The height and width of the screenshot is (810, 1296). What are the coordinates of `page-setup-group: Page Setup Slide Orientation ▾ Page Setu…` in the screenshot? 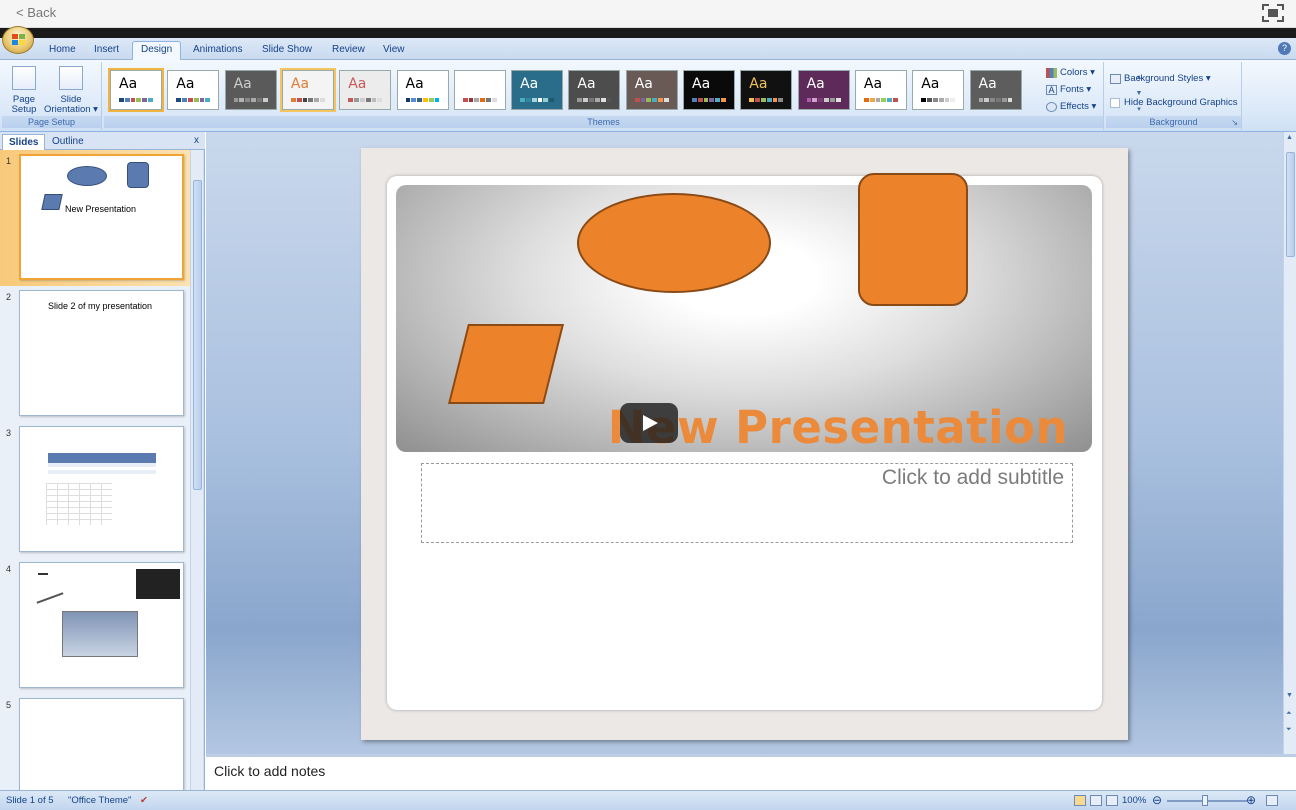 It's located at (52, 96).